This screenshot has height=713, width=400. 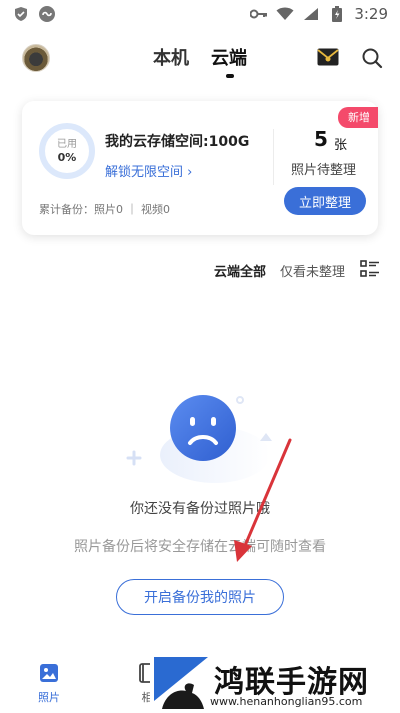 I want to click on filter-bar: 云端全部 仅看未整理, so click(x=200, y=270).